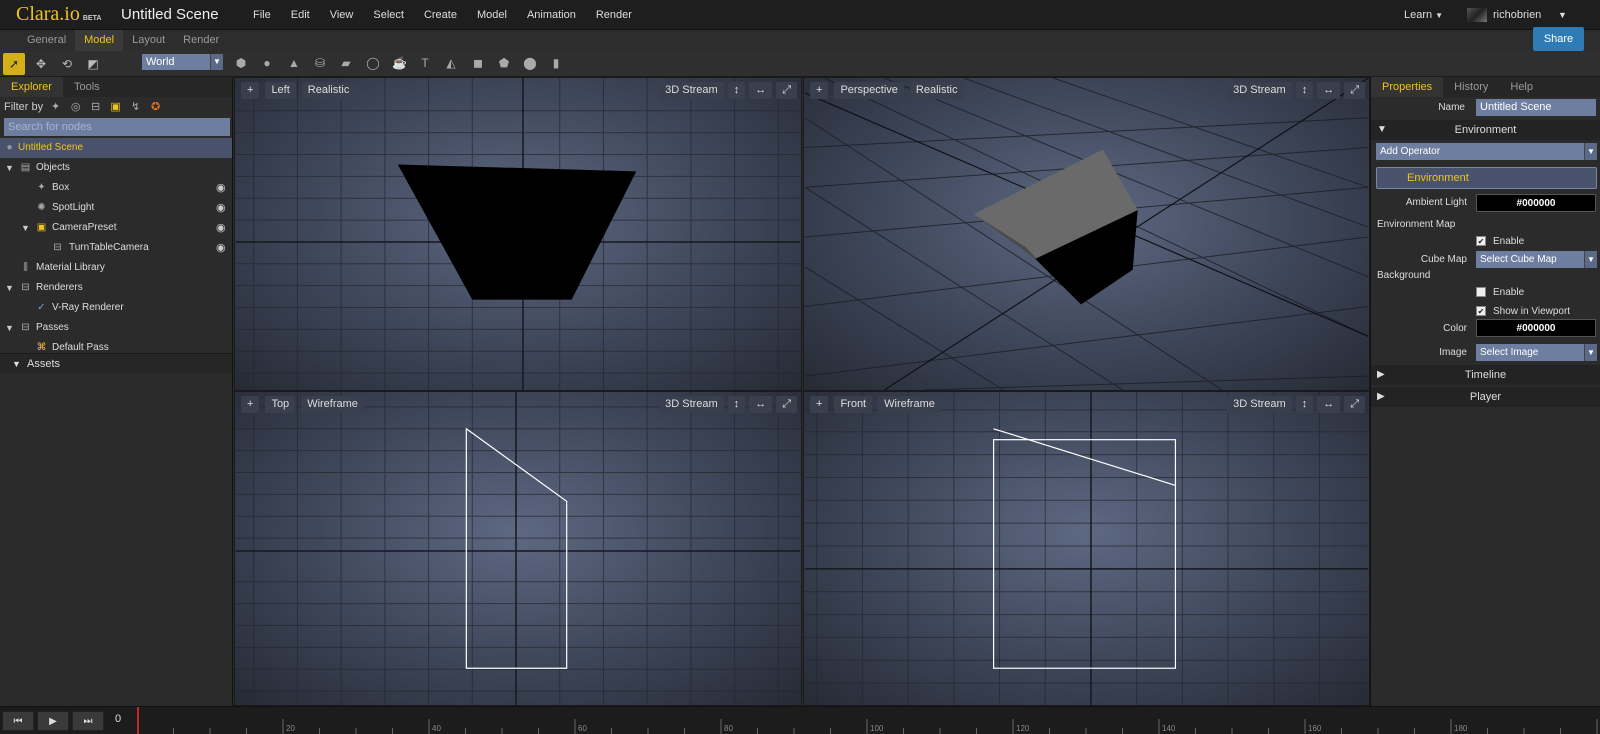 The image size is (1600, 734). What do you see at coordinates (1485, 130) in the screenshot?
I see `environment-section-header: ▼ Environment` at bounding box center [1485, 130].